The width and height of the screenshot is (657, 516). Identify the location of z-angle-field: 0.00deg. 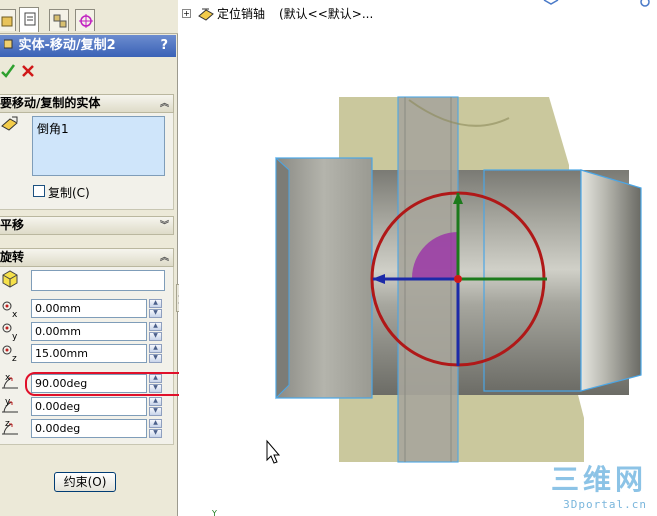
(89, 428).